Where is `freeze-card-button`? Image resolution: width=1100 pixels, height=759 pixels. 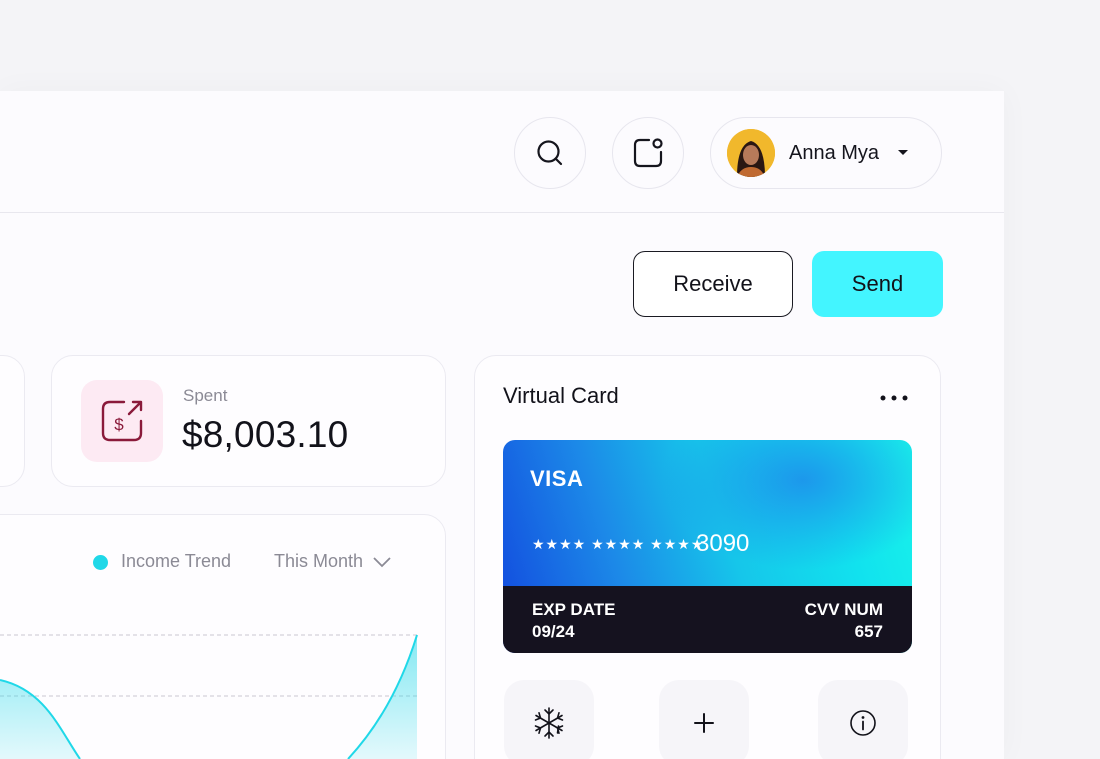
freeze-card-button is located at coordinates (549, 719).